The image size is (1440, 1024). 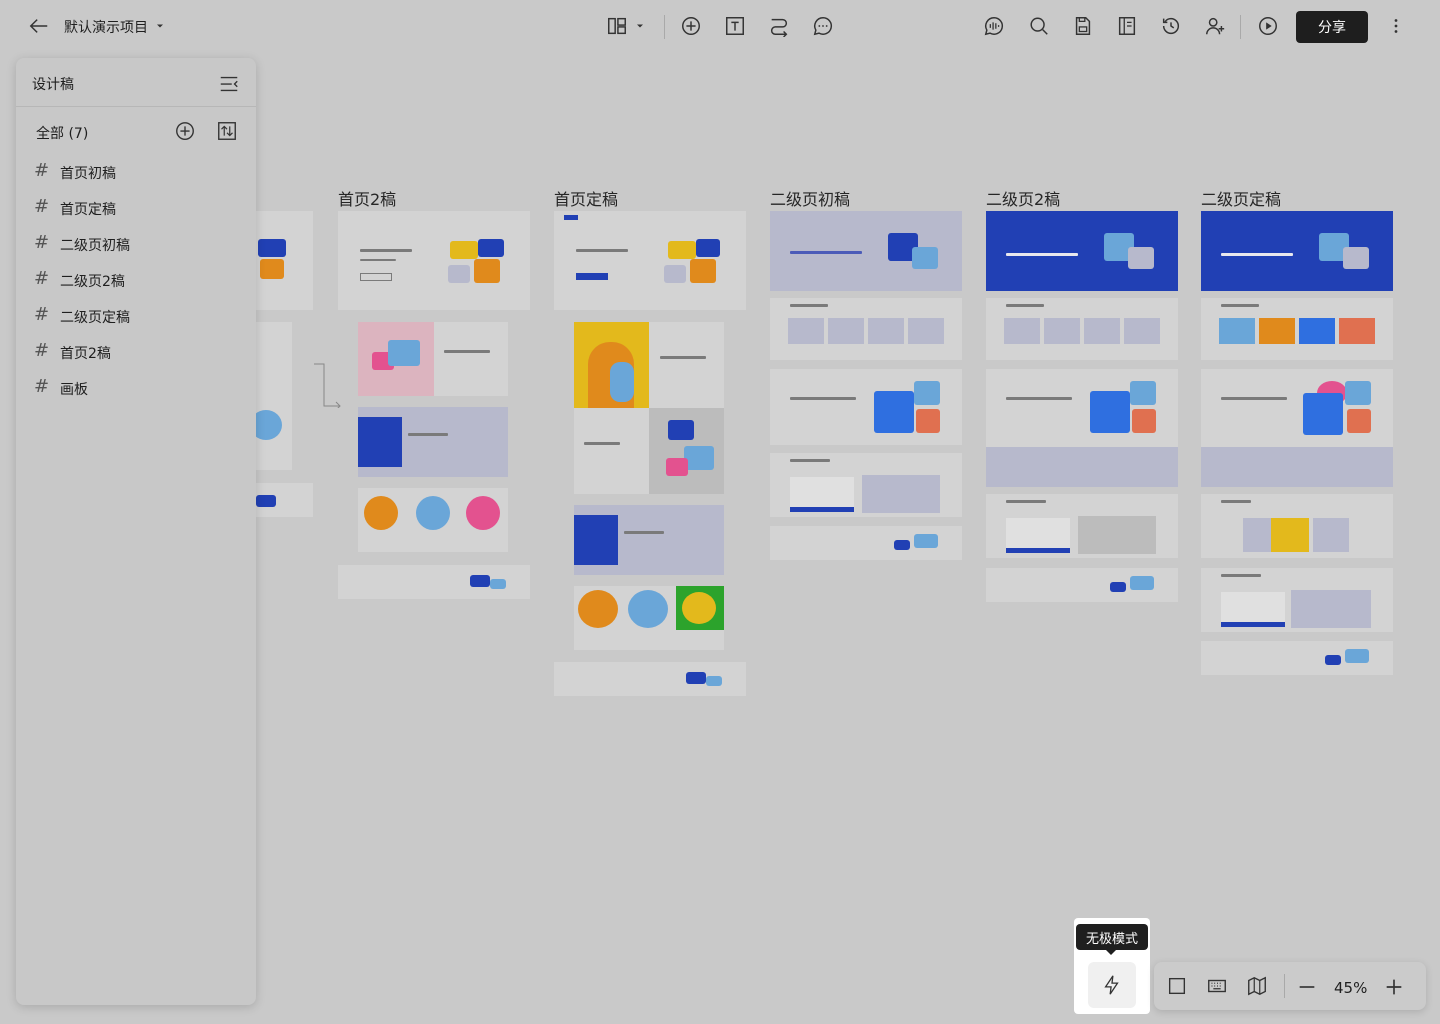 I want to click on page-item-sub-final: # 二级页定稿, so click(x=143, y=316).